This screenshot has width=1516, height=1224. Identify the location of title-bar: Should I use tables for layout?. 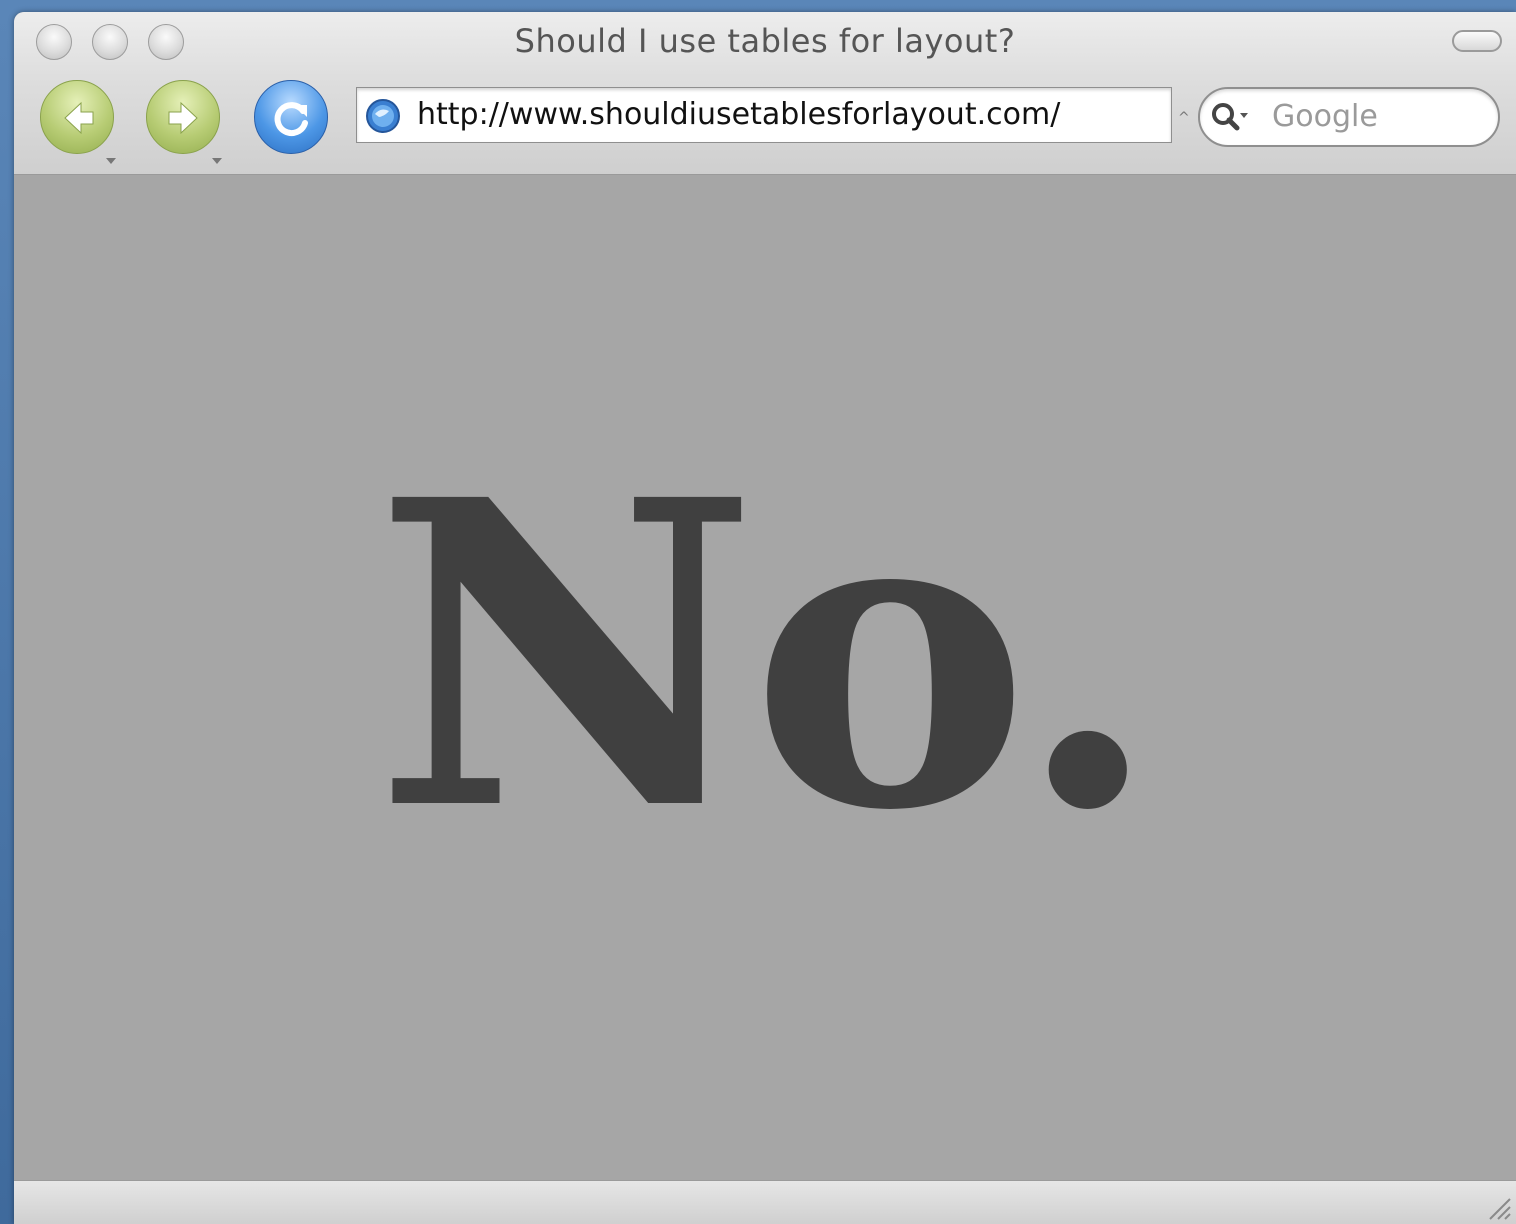
(765, 43).